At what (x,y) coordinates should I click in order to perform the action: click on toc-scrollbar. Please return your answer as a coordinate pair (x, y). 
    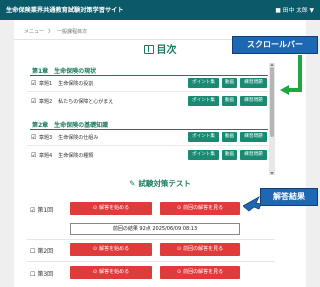
    Looking at the image, I should click on (272, 119).